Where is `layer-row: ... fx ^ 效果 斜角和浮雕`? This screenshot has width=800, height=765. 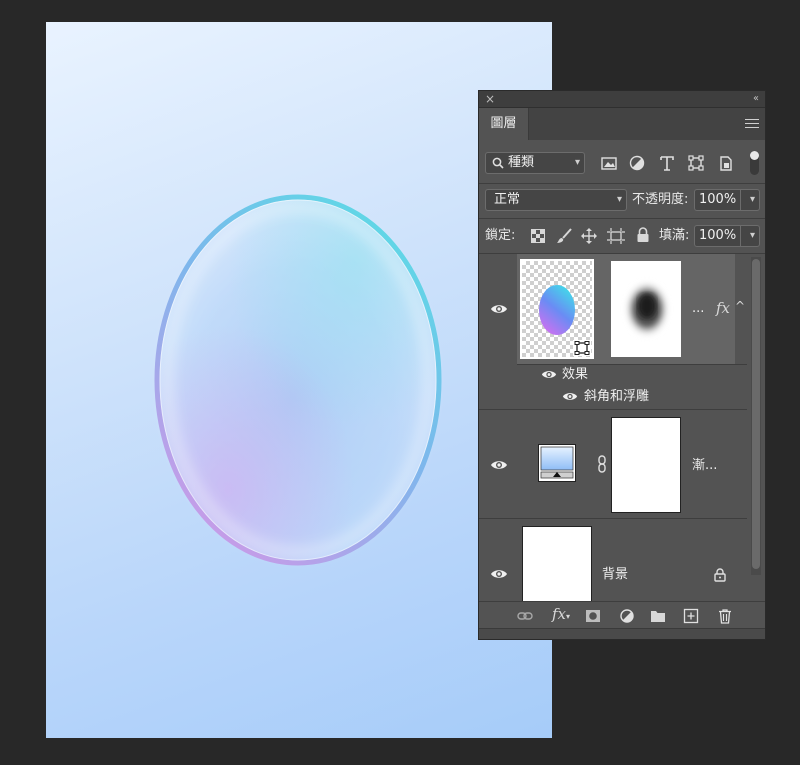 layer-row: ... fx ^ 效果 斜角和浮雕 is located at coordinates (613, 332).